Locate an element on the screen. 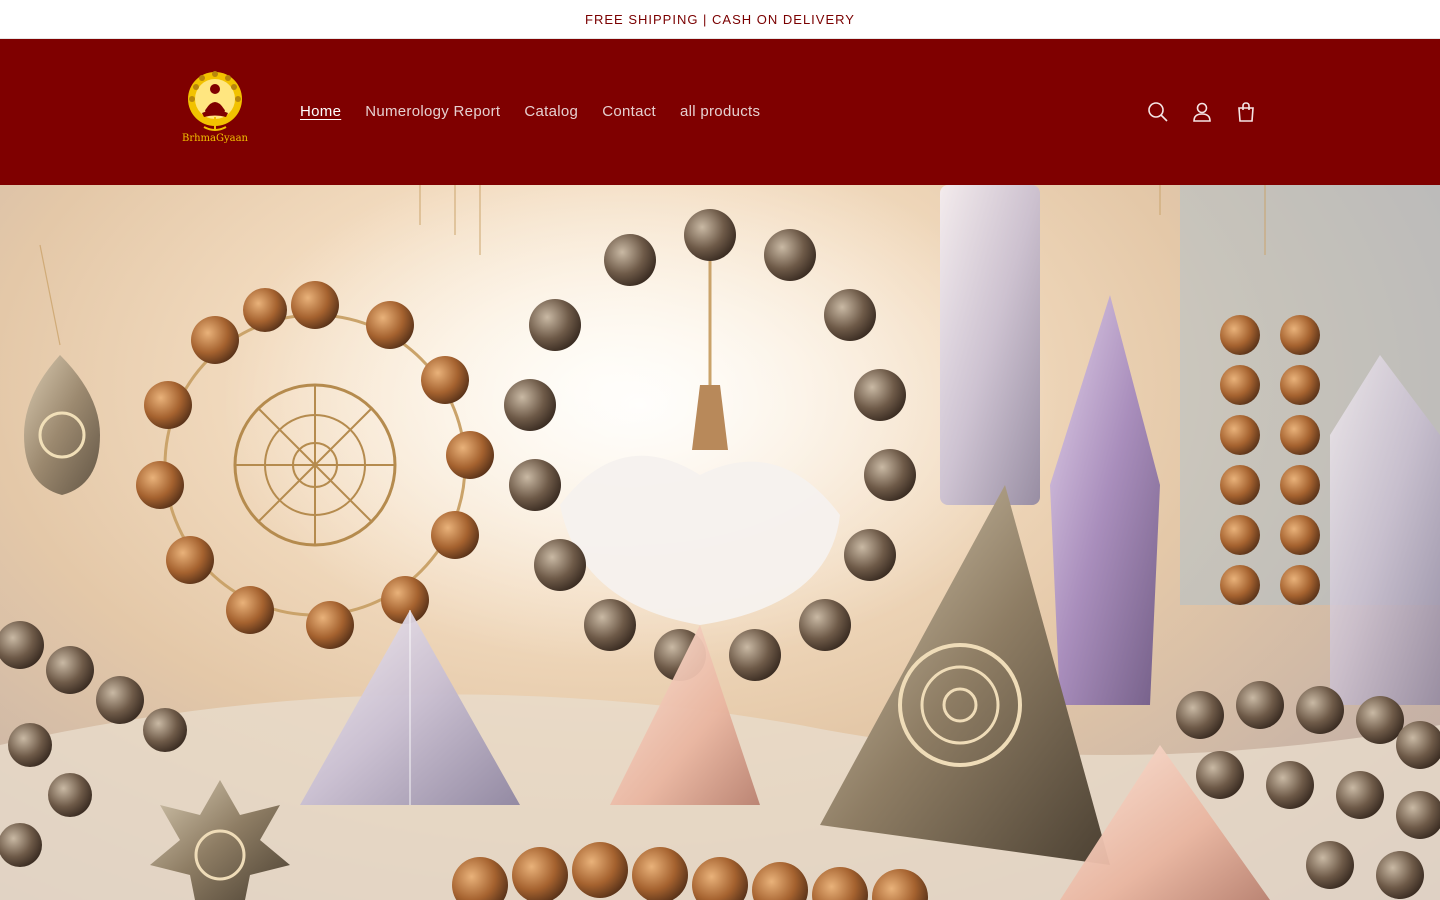 The image size is (1440, 900). search-button is located at coordinates (1158, 112).